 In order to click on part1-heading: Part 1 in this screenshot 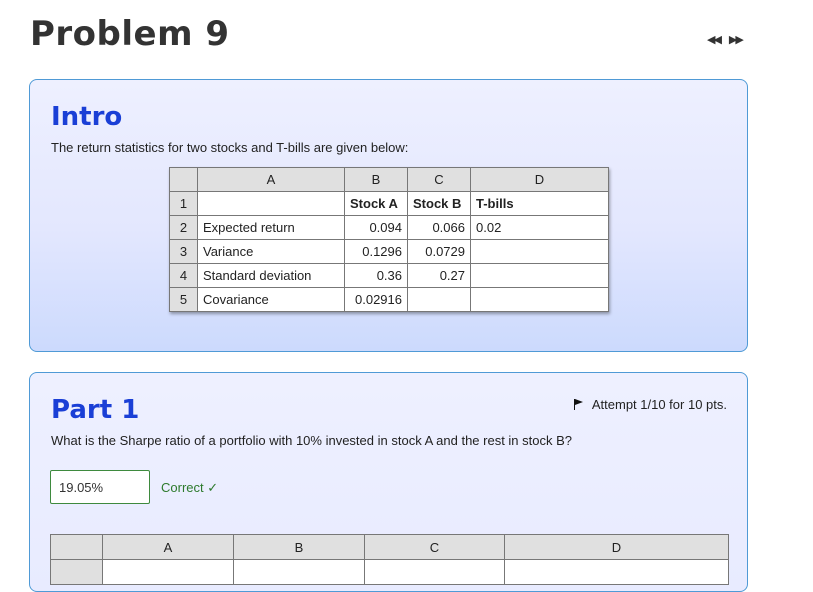, I will do `click(95, 410)`.